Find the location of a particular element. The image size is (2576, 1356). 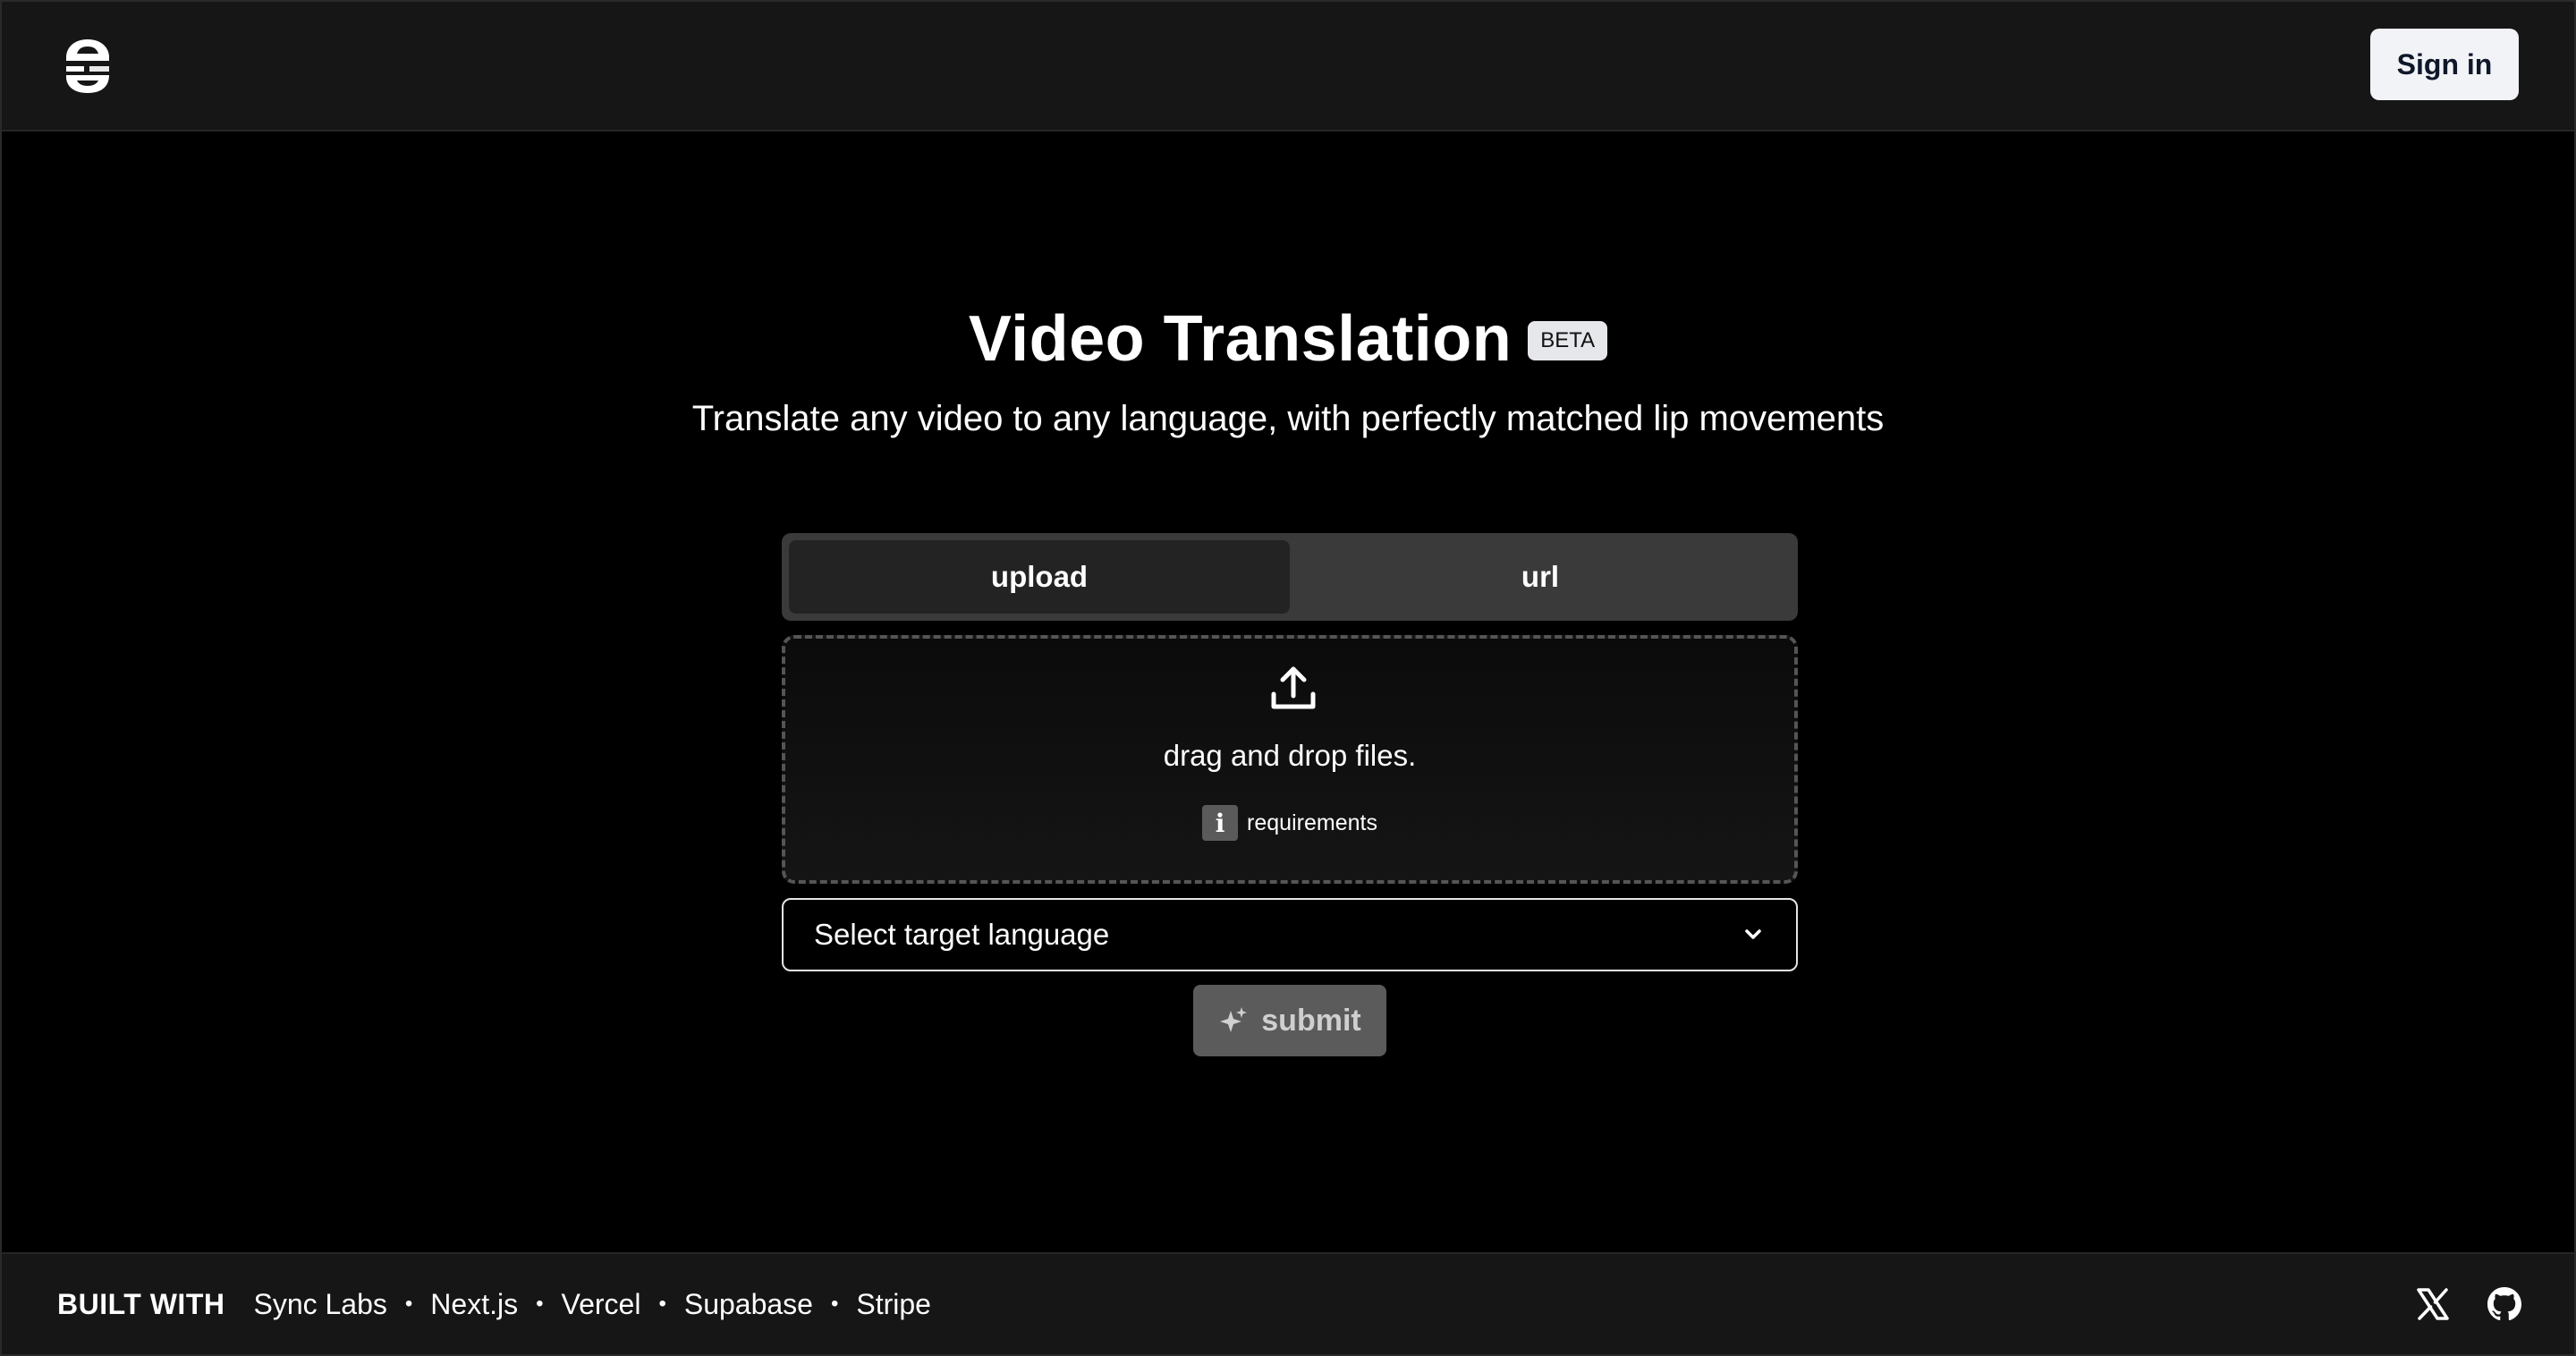

sparkles-icon is located at coordinates (1234, 1020).